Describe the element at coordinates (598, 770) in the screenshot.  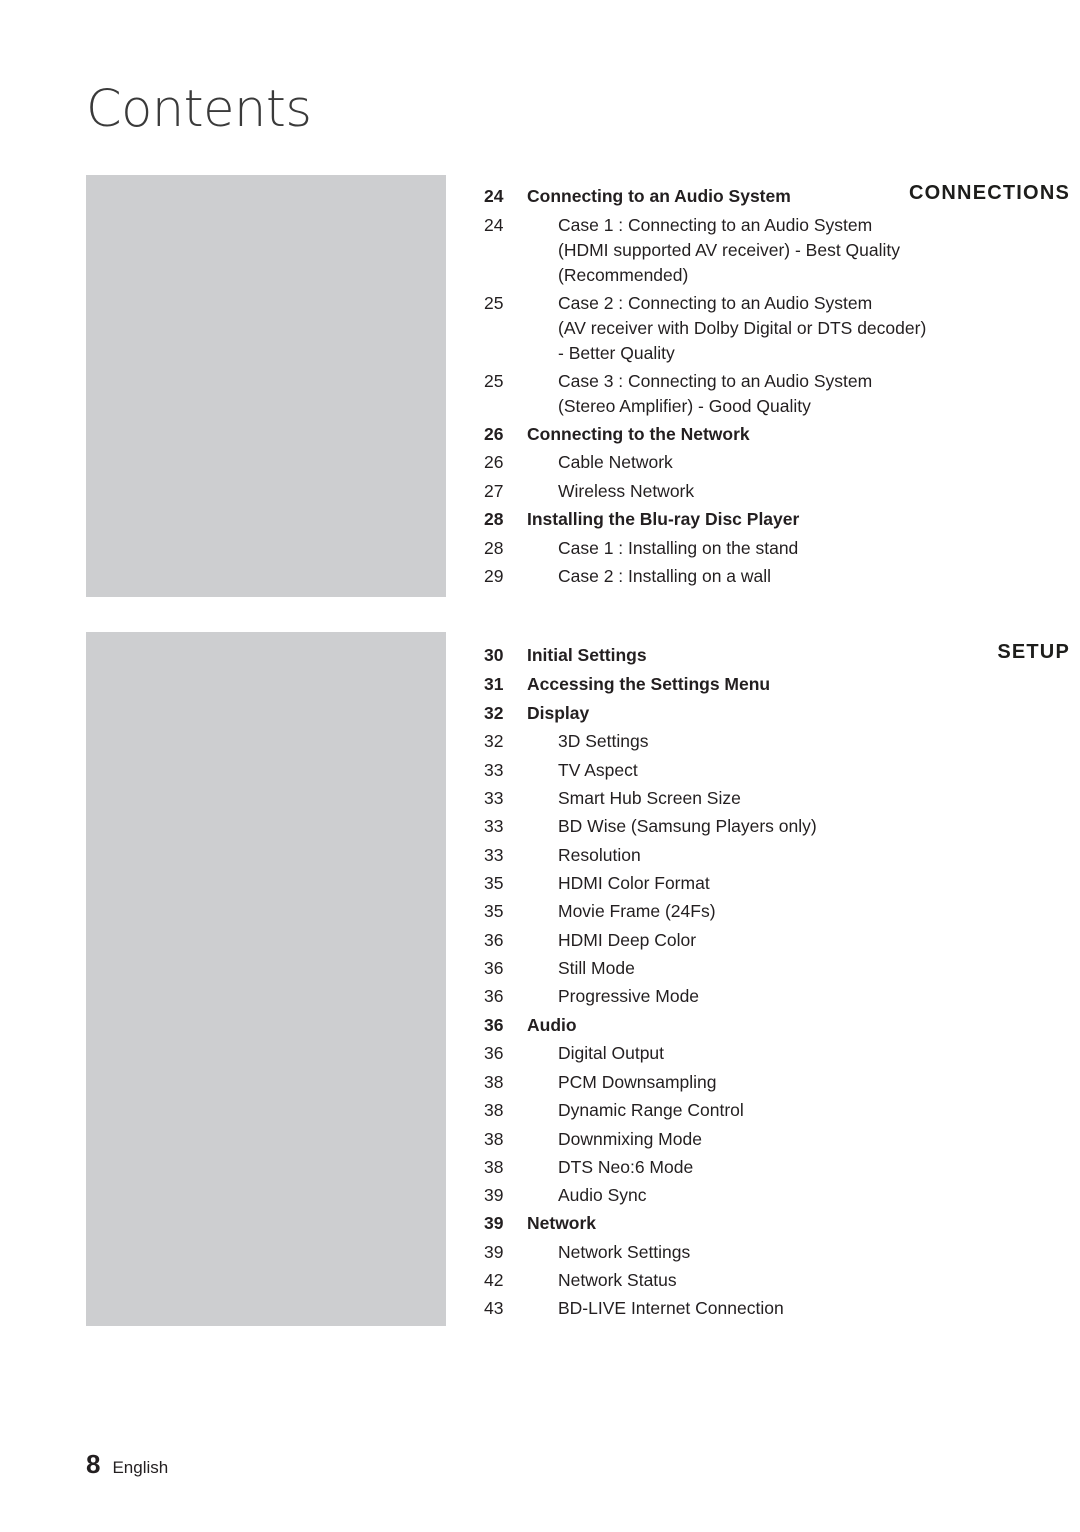
I see `toc-entry-label: TV Aspect` at that location.